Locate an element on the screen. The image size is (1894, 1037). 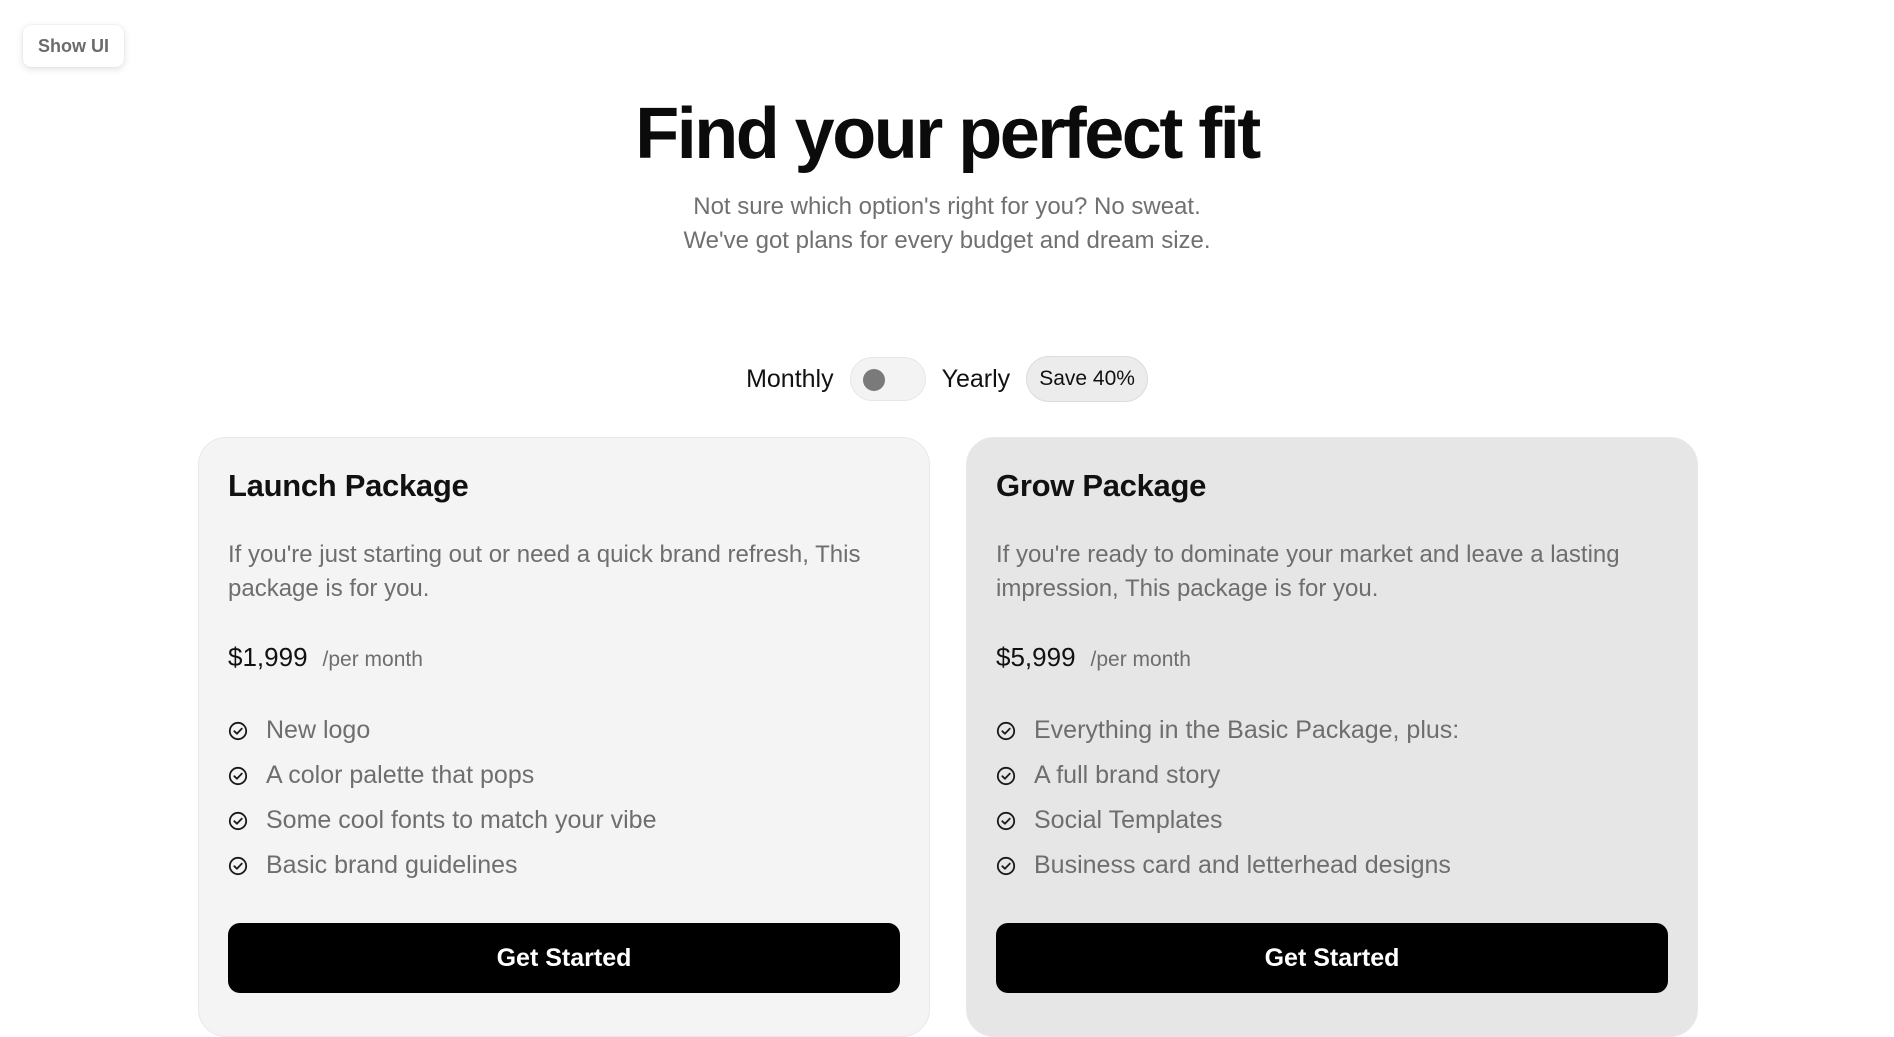
feature-item: New logo is located at coordinates (442, 730).